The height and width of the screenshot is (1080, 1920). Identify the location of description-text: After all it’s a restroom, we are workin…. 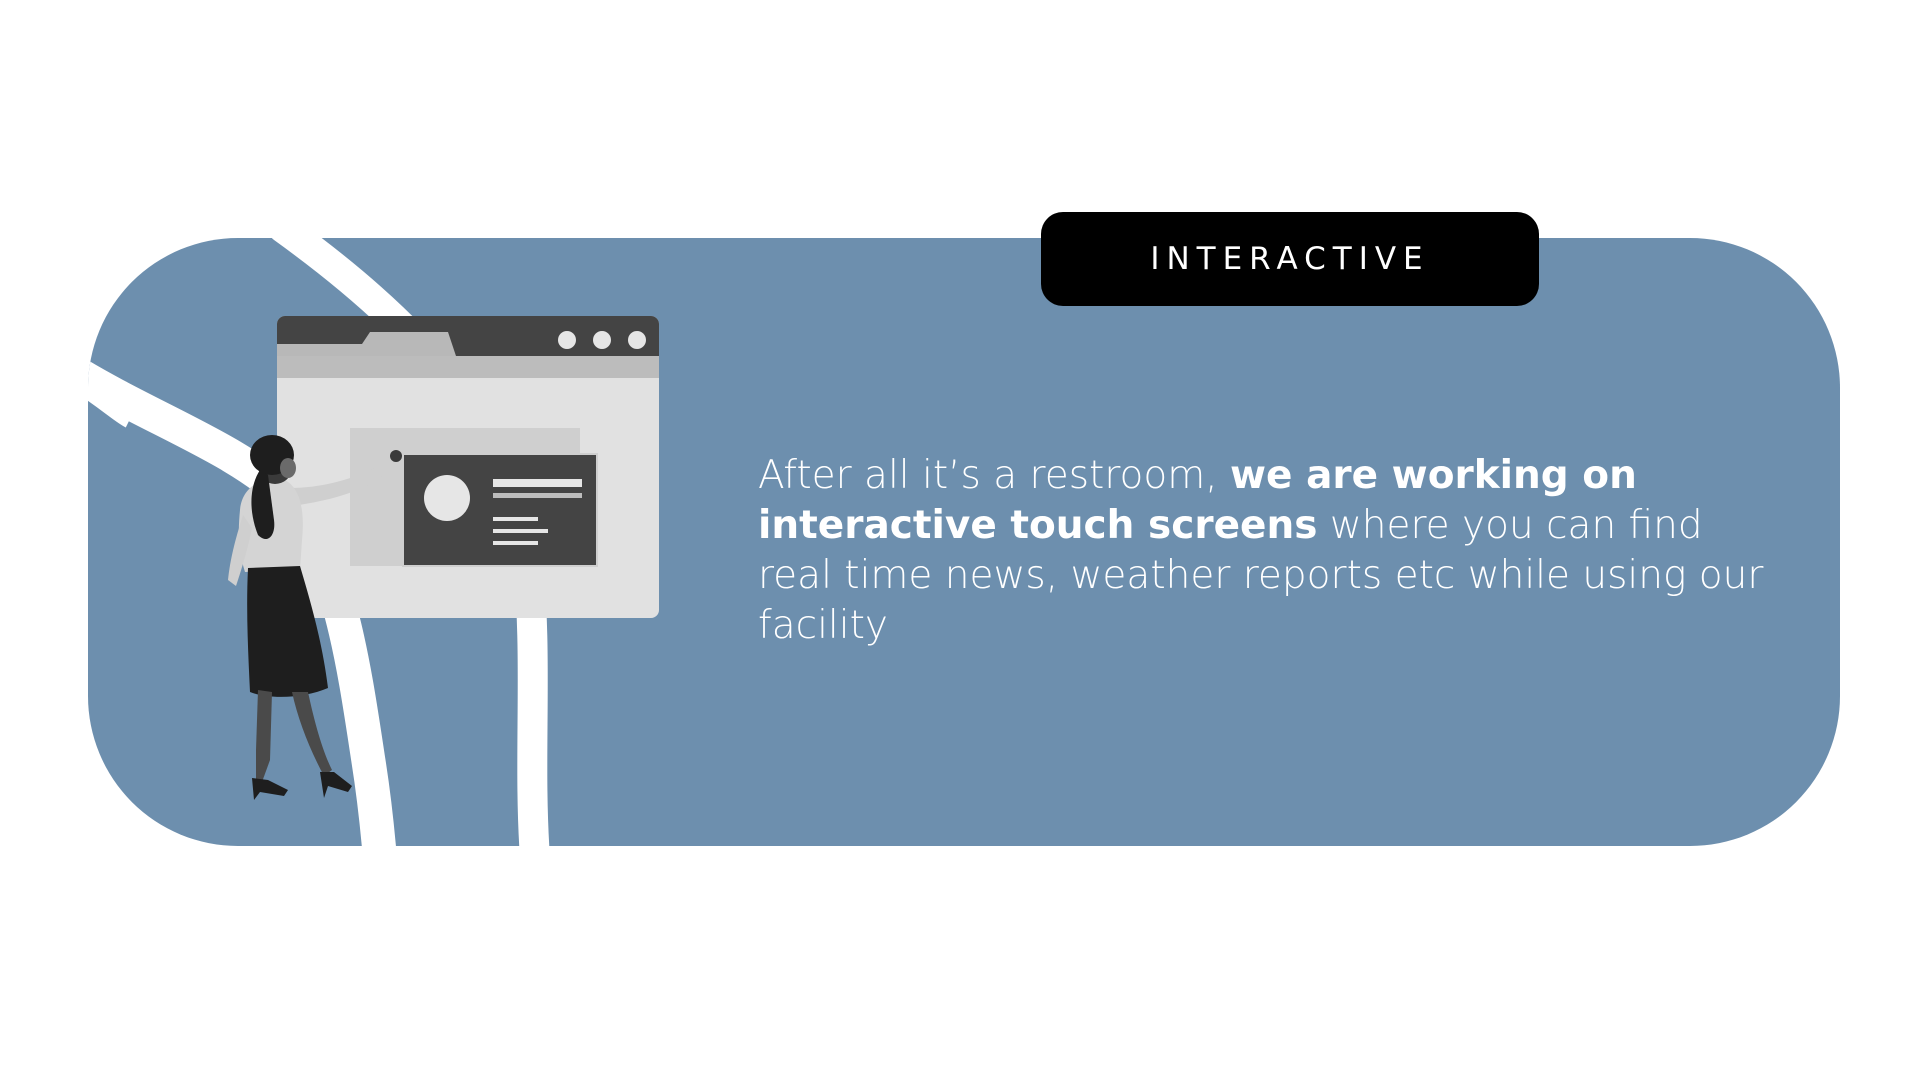
(1268, 551).